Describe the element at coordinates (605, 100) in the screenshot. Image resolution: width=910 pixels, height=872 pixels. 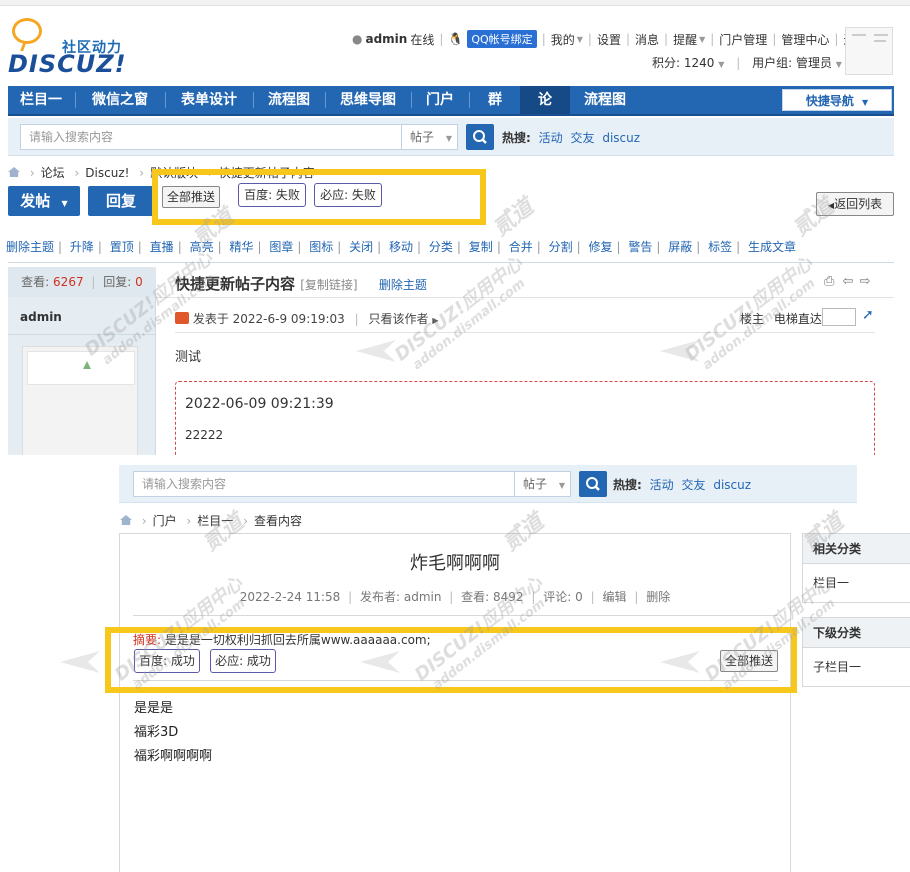
I see `nav-item-9: 流程图` at that location.